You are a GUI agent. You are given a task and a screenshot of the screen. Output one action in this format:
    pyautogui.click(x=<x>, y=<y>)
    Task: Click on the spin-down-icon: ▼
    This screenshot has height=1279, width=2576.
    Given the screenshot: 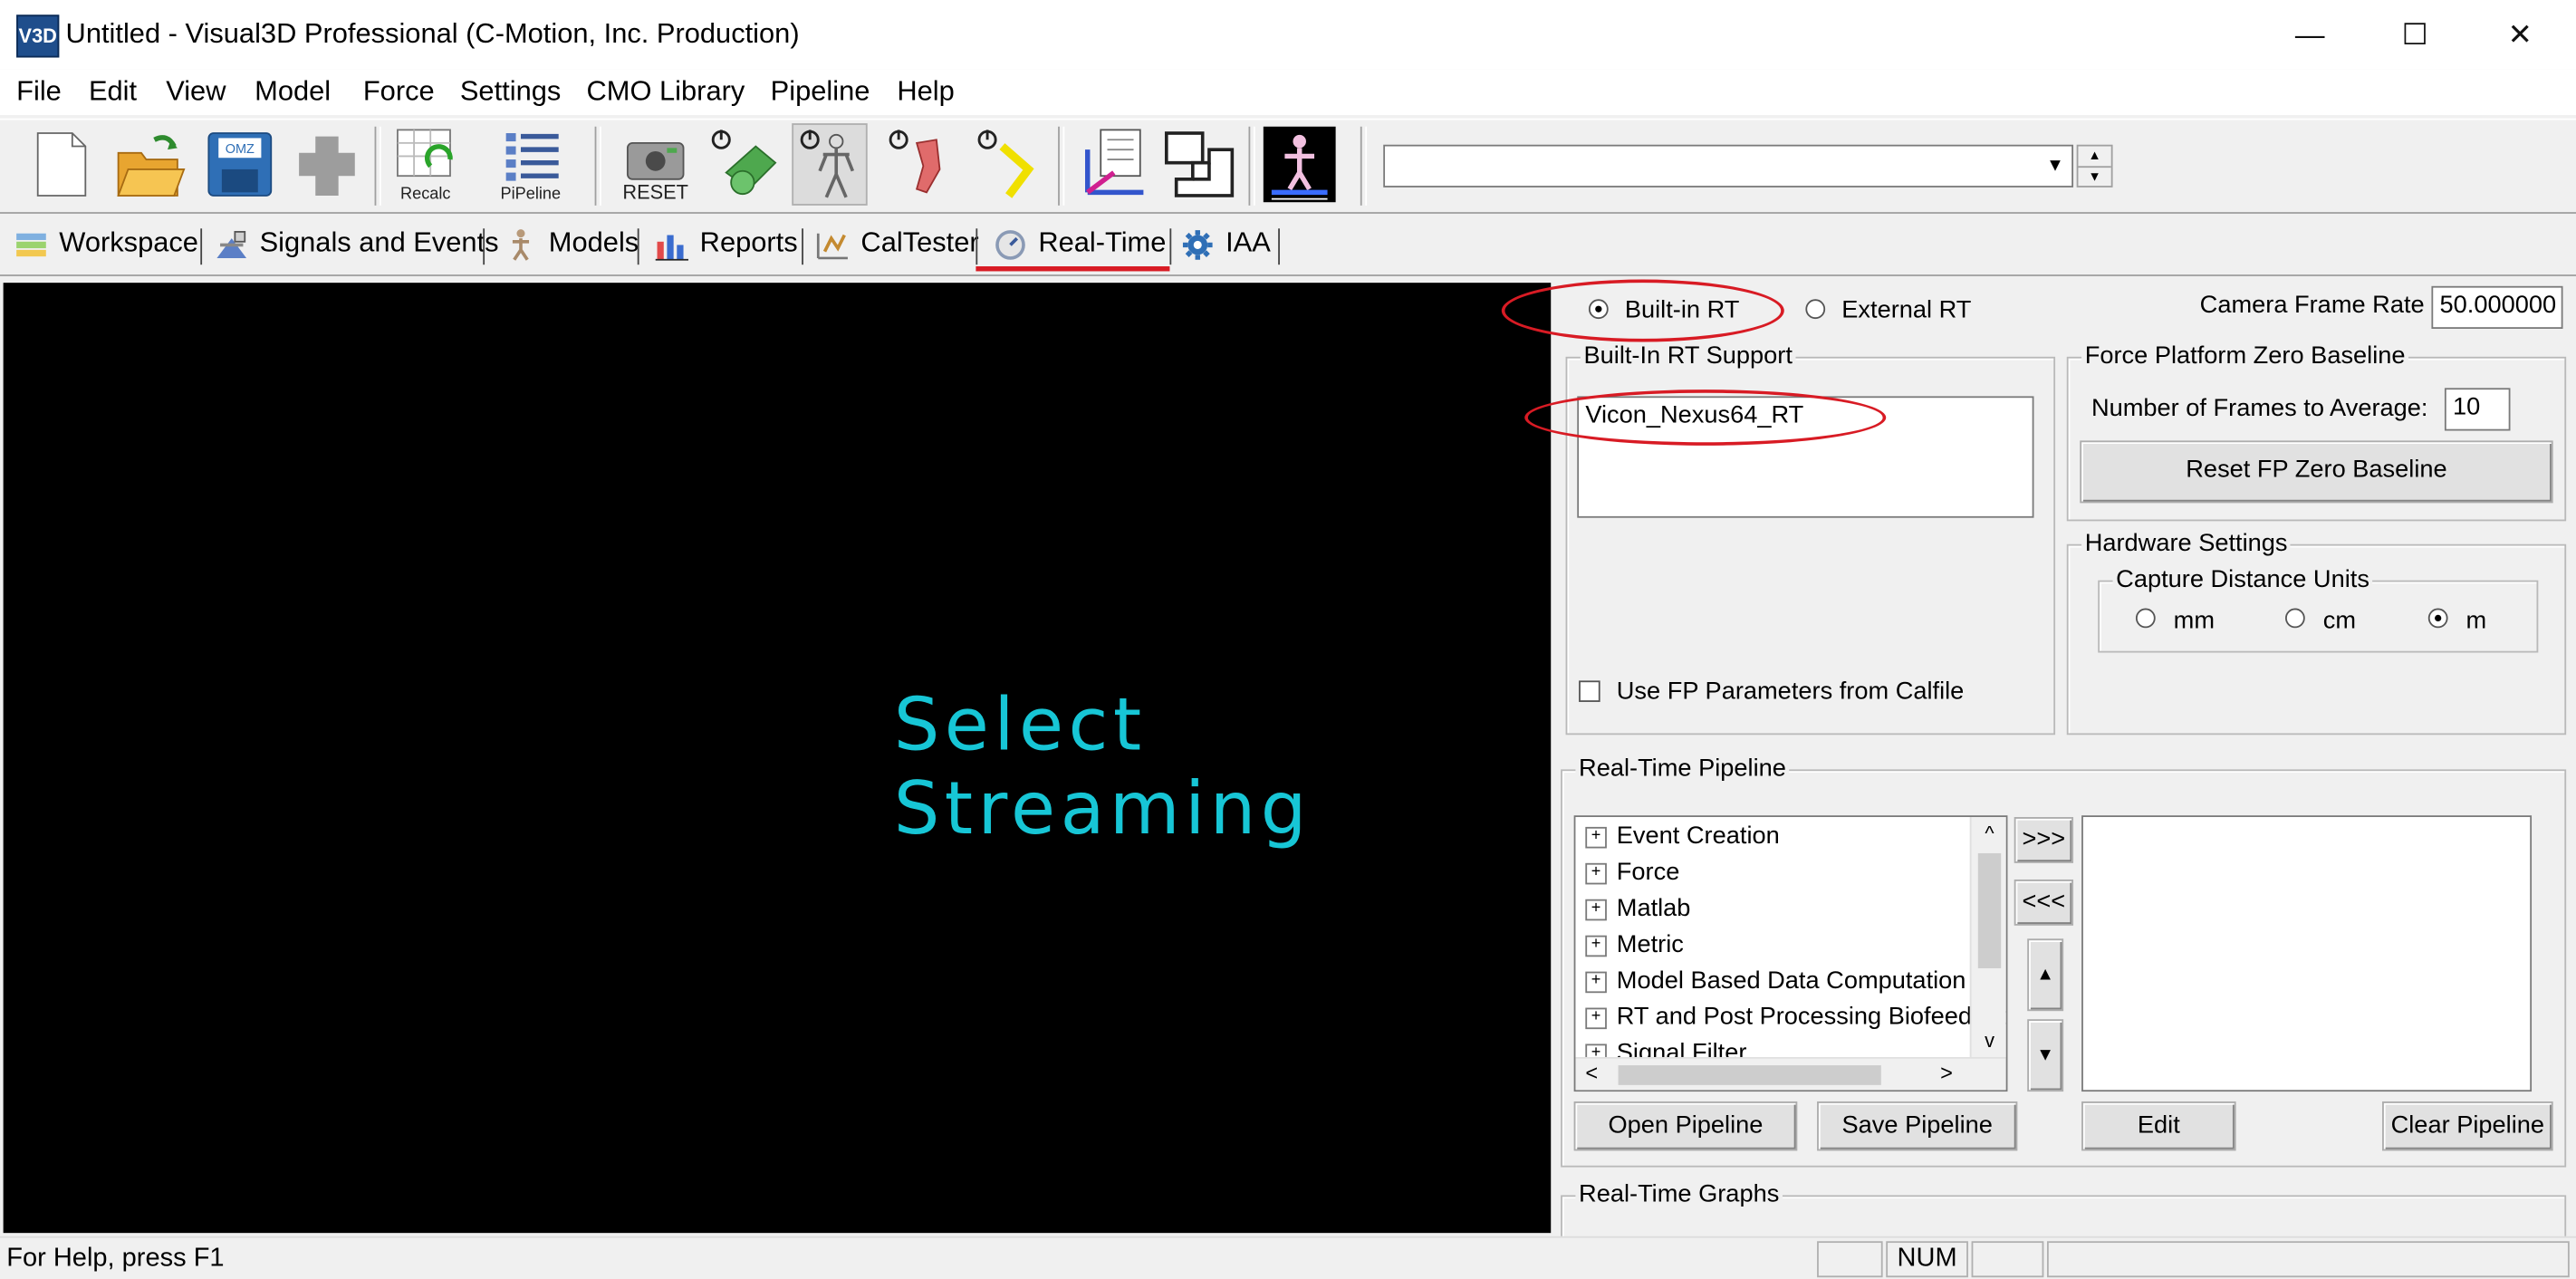 What is the action you would take?
    pyautogui.click(x=2094, y=178)
    